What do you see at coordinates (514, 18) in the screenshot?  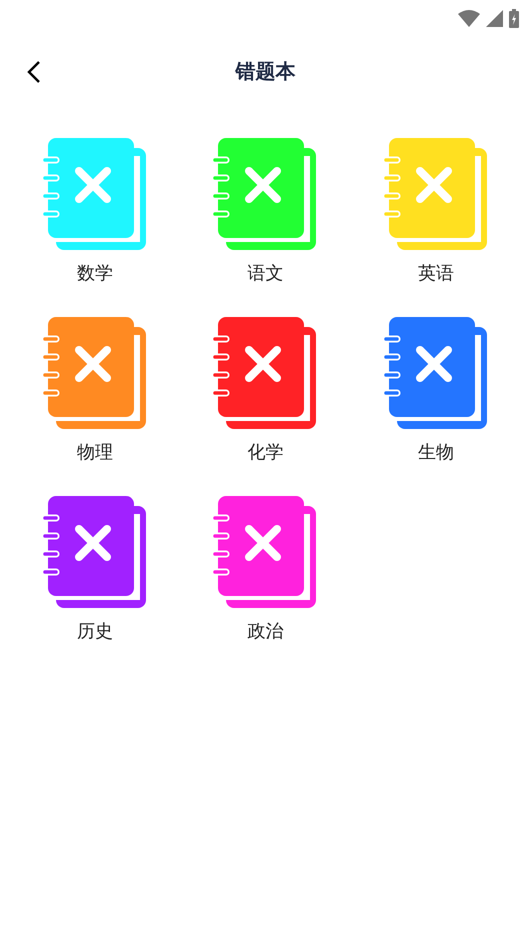 I see `battery-icon` at bounding box center [514, 18].